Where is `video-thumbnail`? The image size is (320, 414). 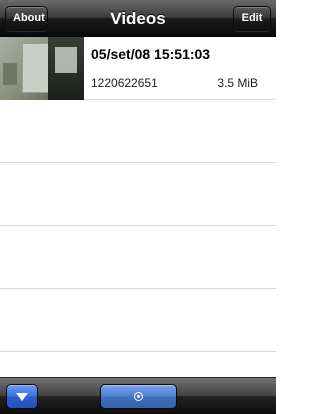 video-thumbnail is located at coordinates (42, 68).